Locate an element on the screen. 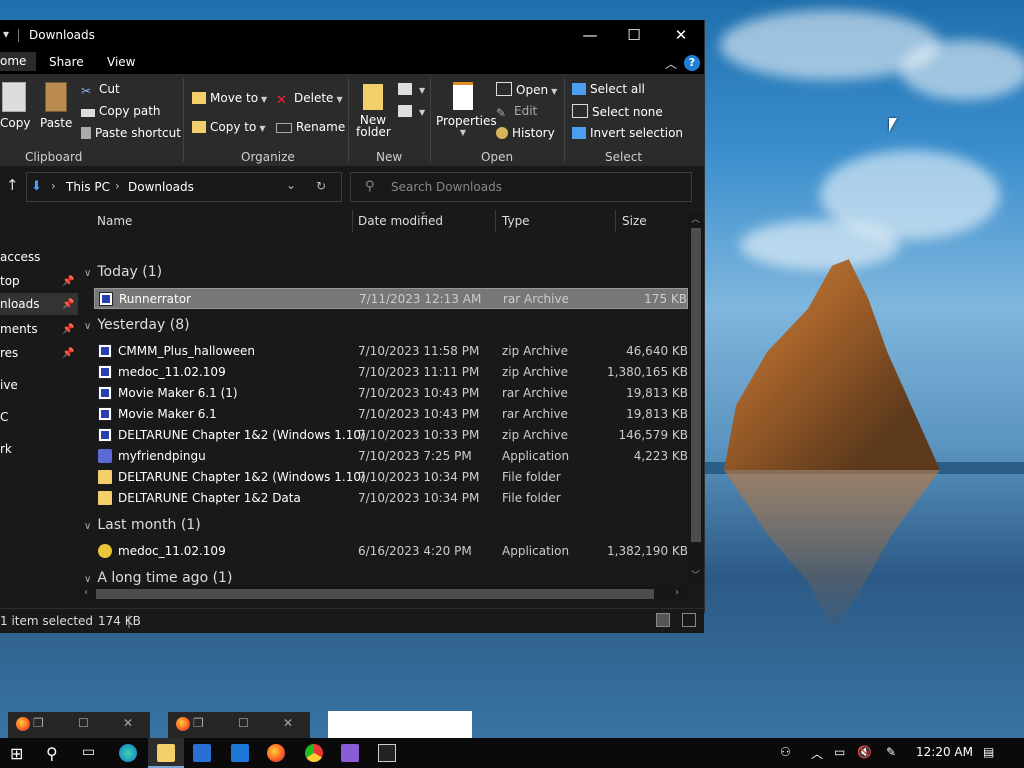  address-bar: ⬇ › This PC › Downloads ⌄ ↻ is located at coordinates (184, 187).